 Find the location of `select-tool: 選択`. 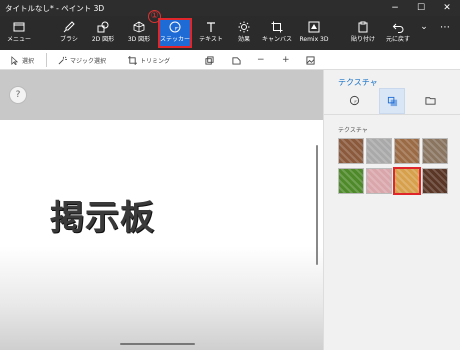

select-tool: 選択 is located at coordinates (22, 60).